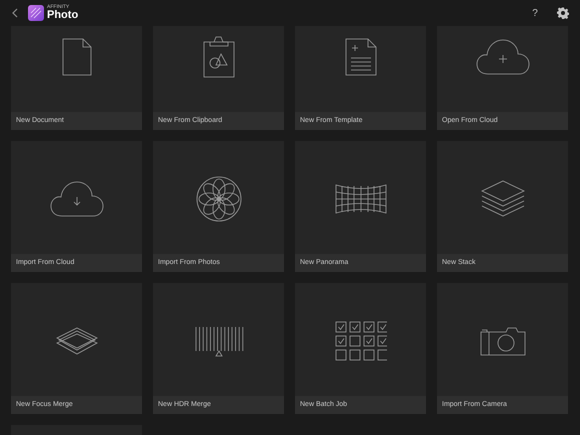  Describe the element at coordinates (535, 13) in the screenshot. I see `help-button: ?` at that location.